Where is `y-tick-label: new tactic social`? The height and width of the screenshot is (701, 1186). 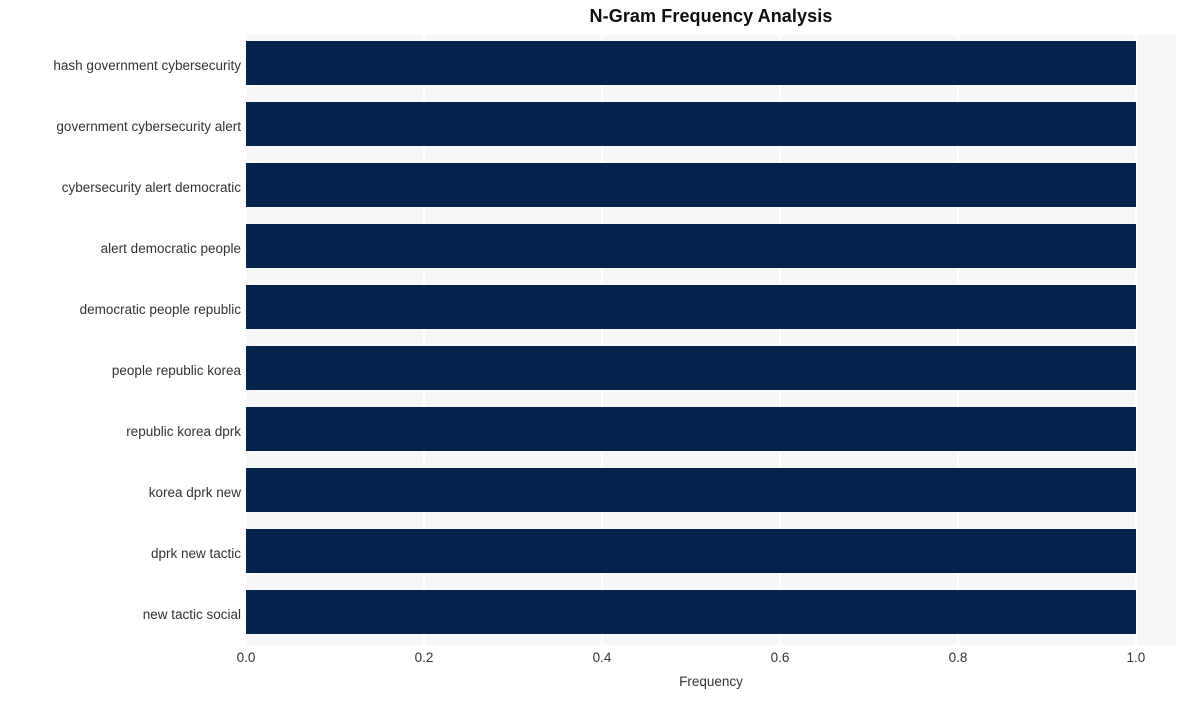 y-tick-label: new tactic social is located at coordinates (191, 614).